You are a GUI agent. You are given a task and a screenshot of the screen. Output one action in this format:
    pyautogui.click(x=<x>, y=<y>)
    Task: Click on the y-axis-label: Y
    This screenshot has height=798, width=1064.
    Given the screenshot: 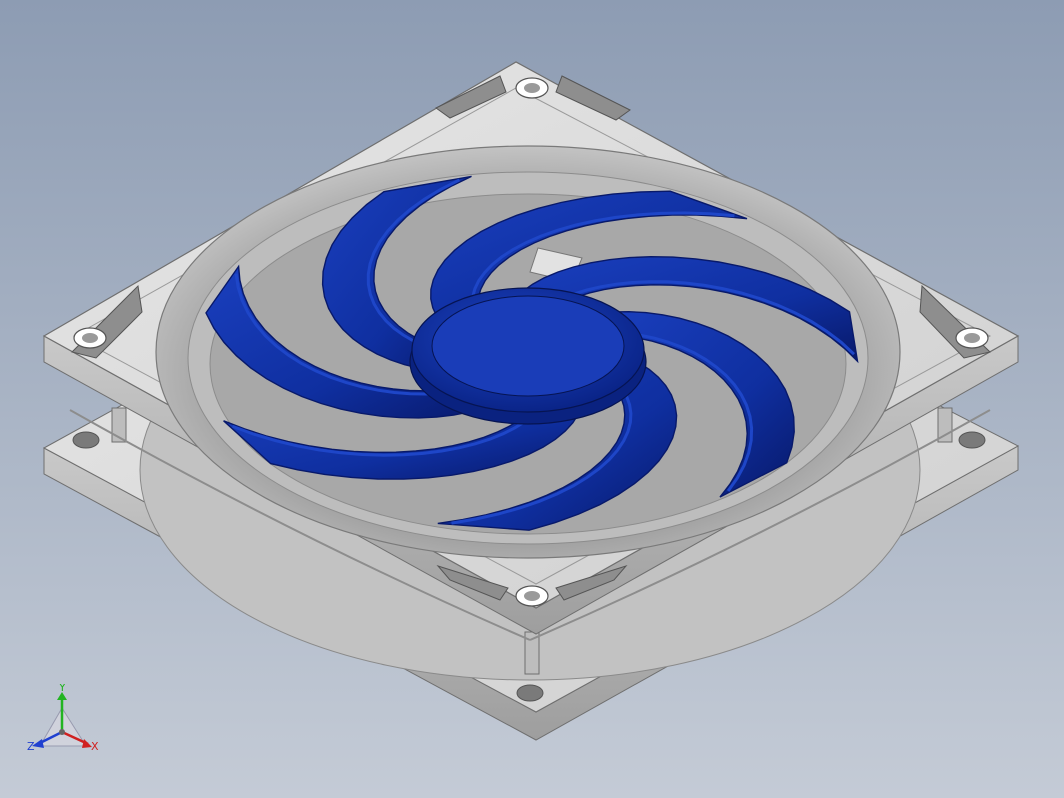 What is the action you would take?
    pyautogui.click(x=62, y=689)
    